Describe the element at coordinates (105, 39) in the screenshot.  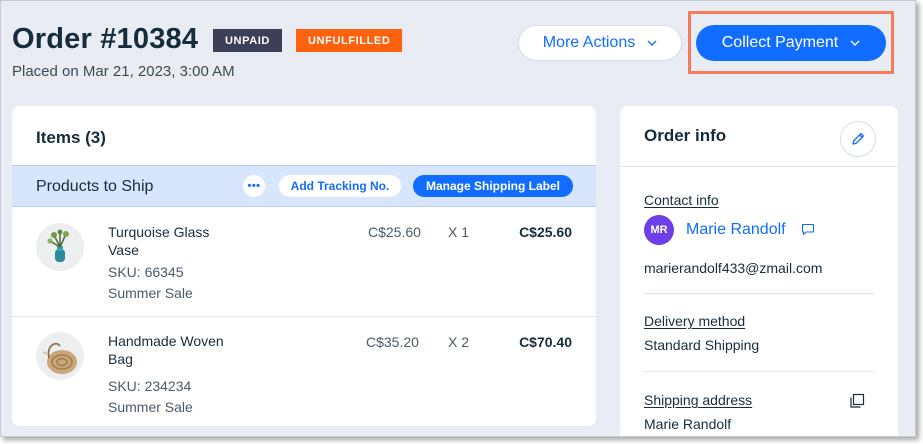
I see `page-title: Order #10384` at that location.